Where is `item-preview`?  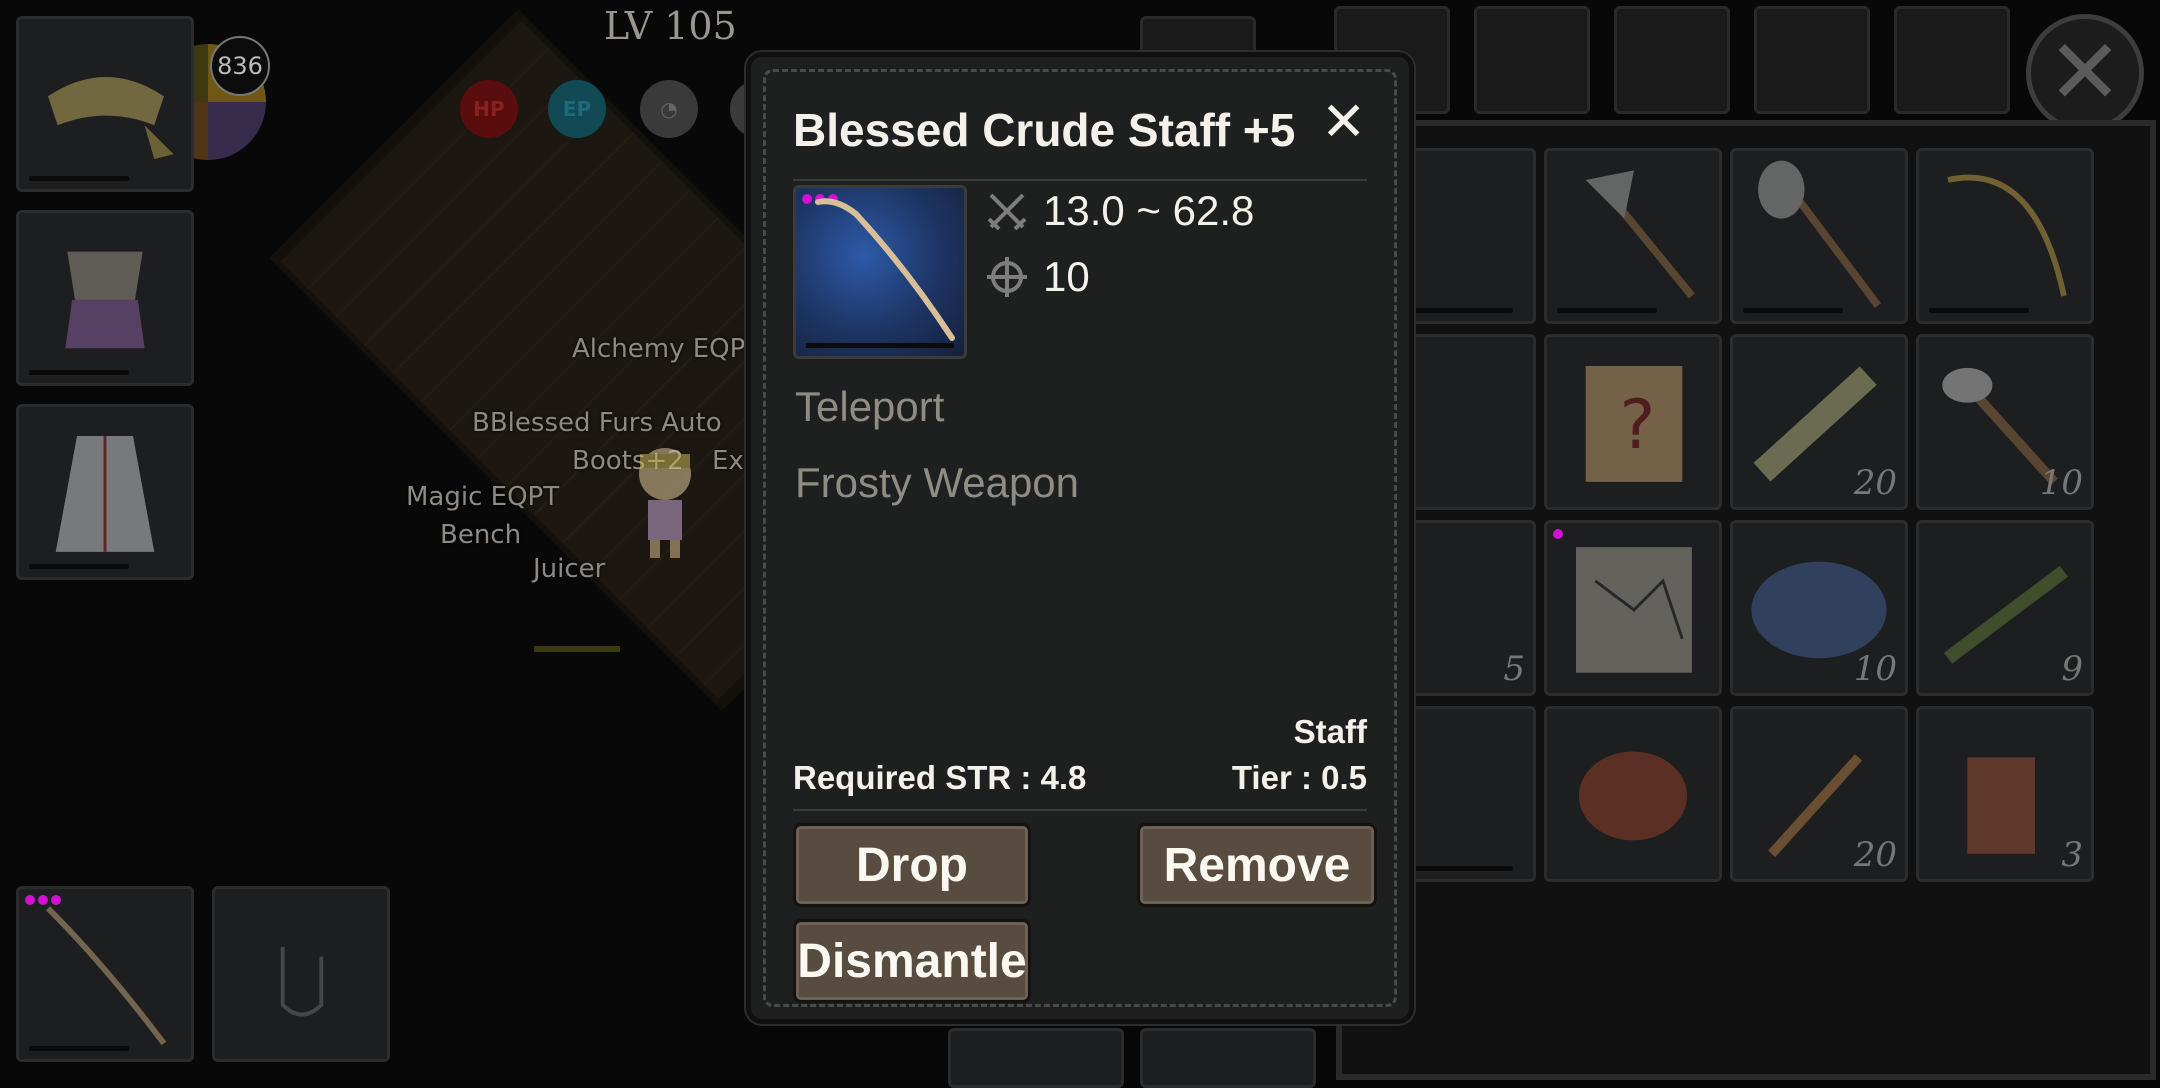 item-preview is located at coordinates (880, 272).